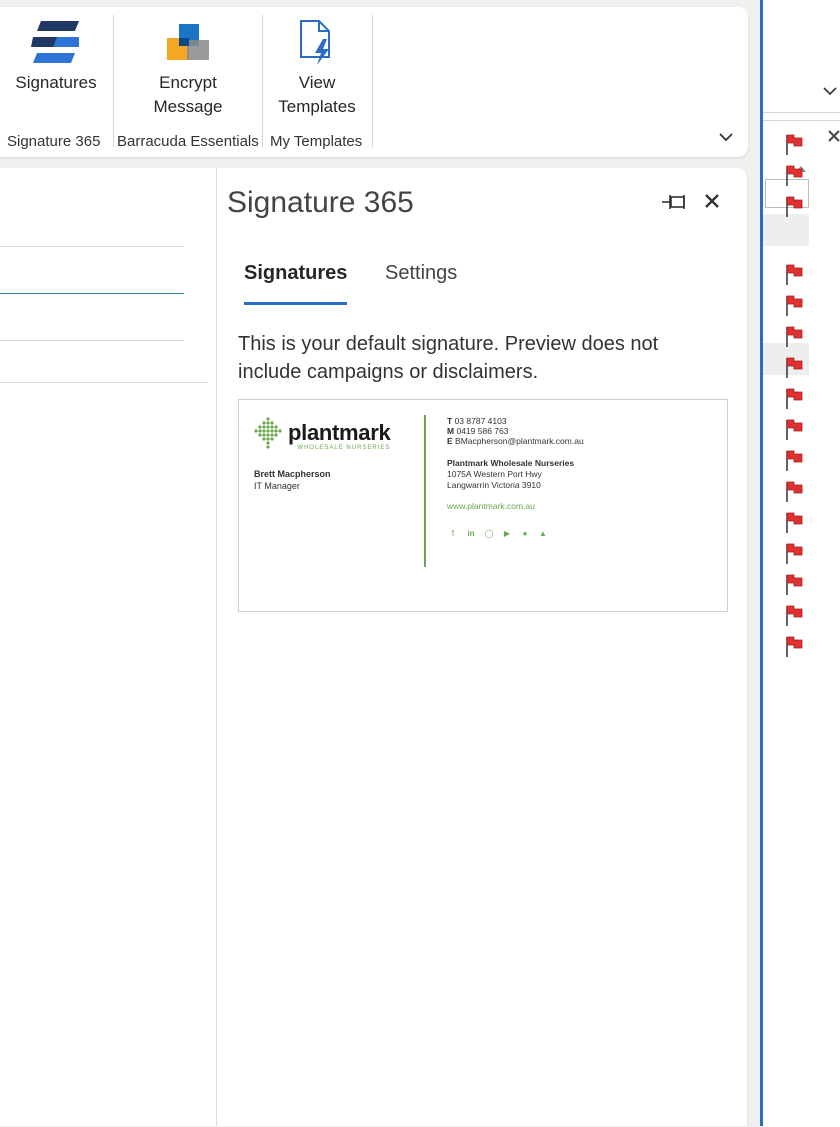 This screenshot has height=1127, width=840. Describe the element at coordinates (675, 202) in the screenshot. I see `pin-icon` at that location.